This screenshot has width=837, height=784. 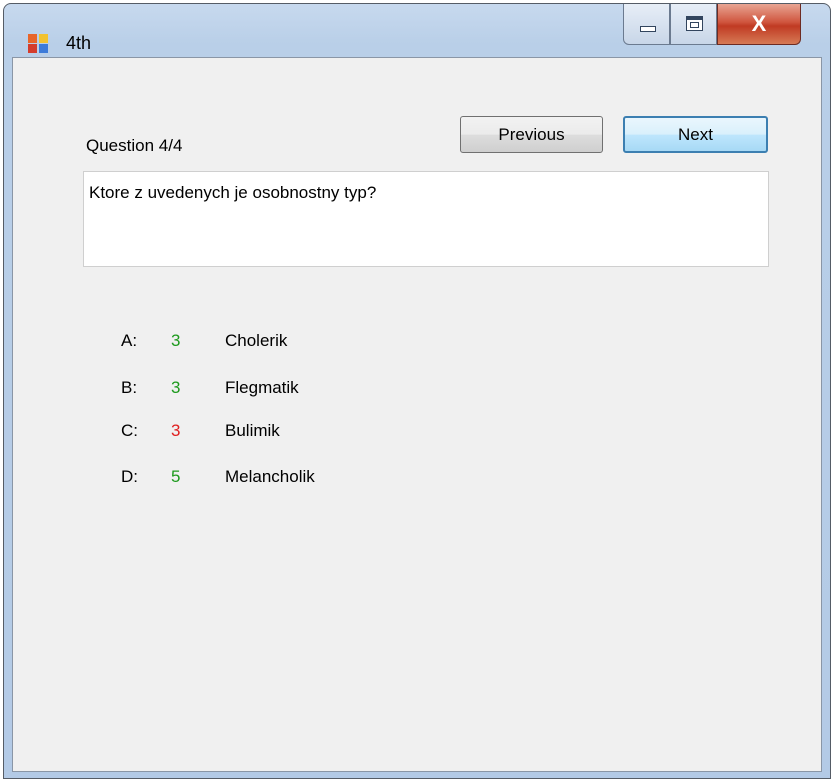 What do you see at coordinates (176, 476) in the screenshot?
I see `answer-count: 5` at bounding box center [176, 476].